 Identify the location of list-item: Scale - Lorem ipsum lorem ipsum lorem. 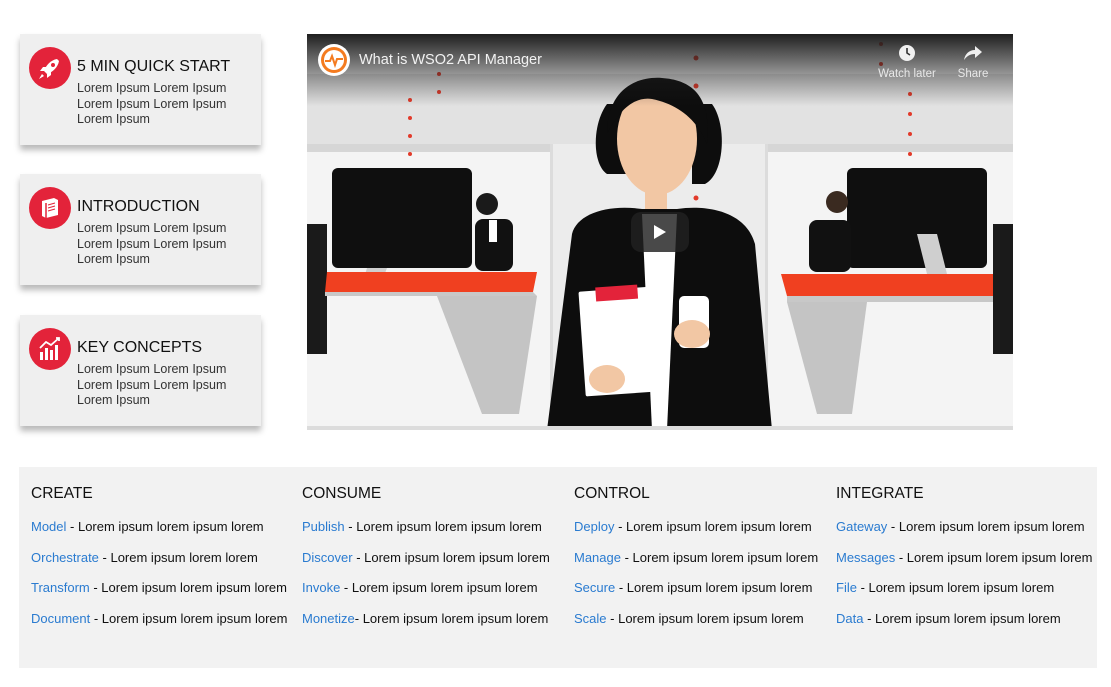
(696, 626).